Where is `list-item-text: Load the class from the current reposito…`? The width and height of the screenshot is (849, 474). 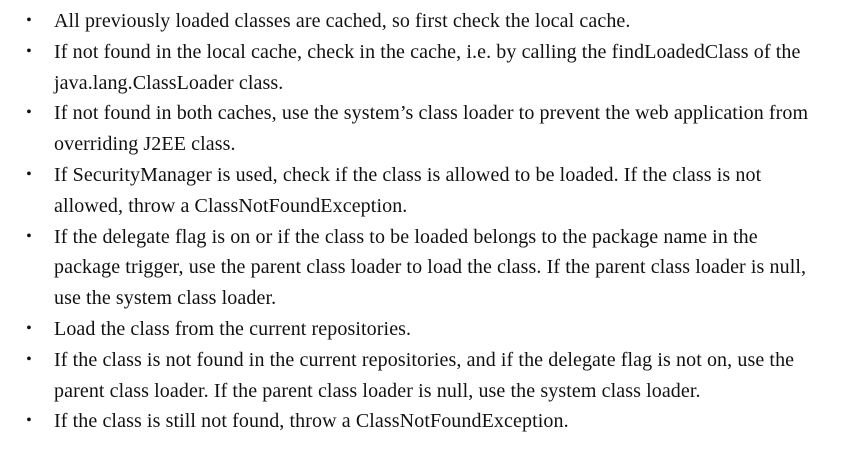 list-item-text: Load the class from the current reposito… is located at coordinates (233, 328).